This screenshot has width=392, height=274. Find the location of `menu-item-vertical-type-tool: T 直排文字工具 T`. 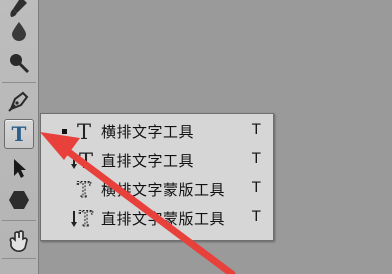

menu-item-vertical-type-tool: T 直排文字工具 T is located at coordinates (157, 160).